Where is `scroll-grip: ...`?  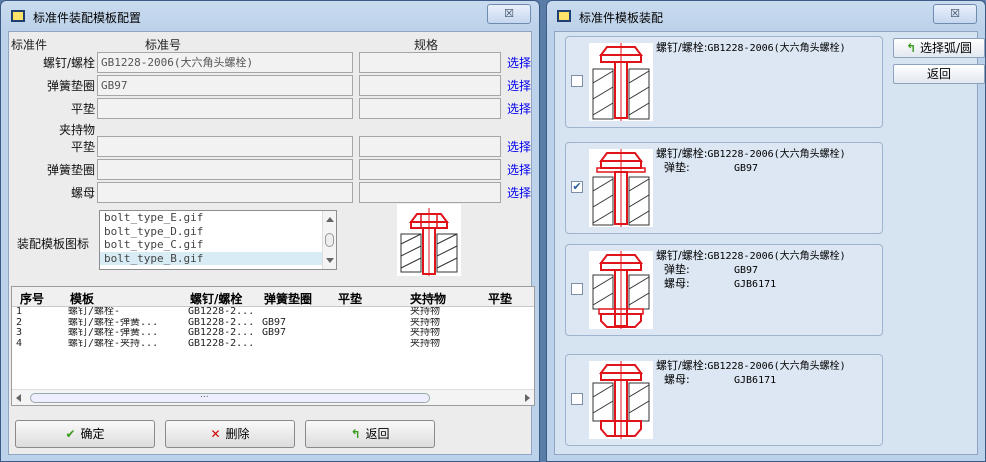 scroll-grip: ... is located at coordinates (204, 395).